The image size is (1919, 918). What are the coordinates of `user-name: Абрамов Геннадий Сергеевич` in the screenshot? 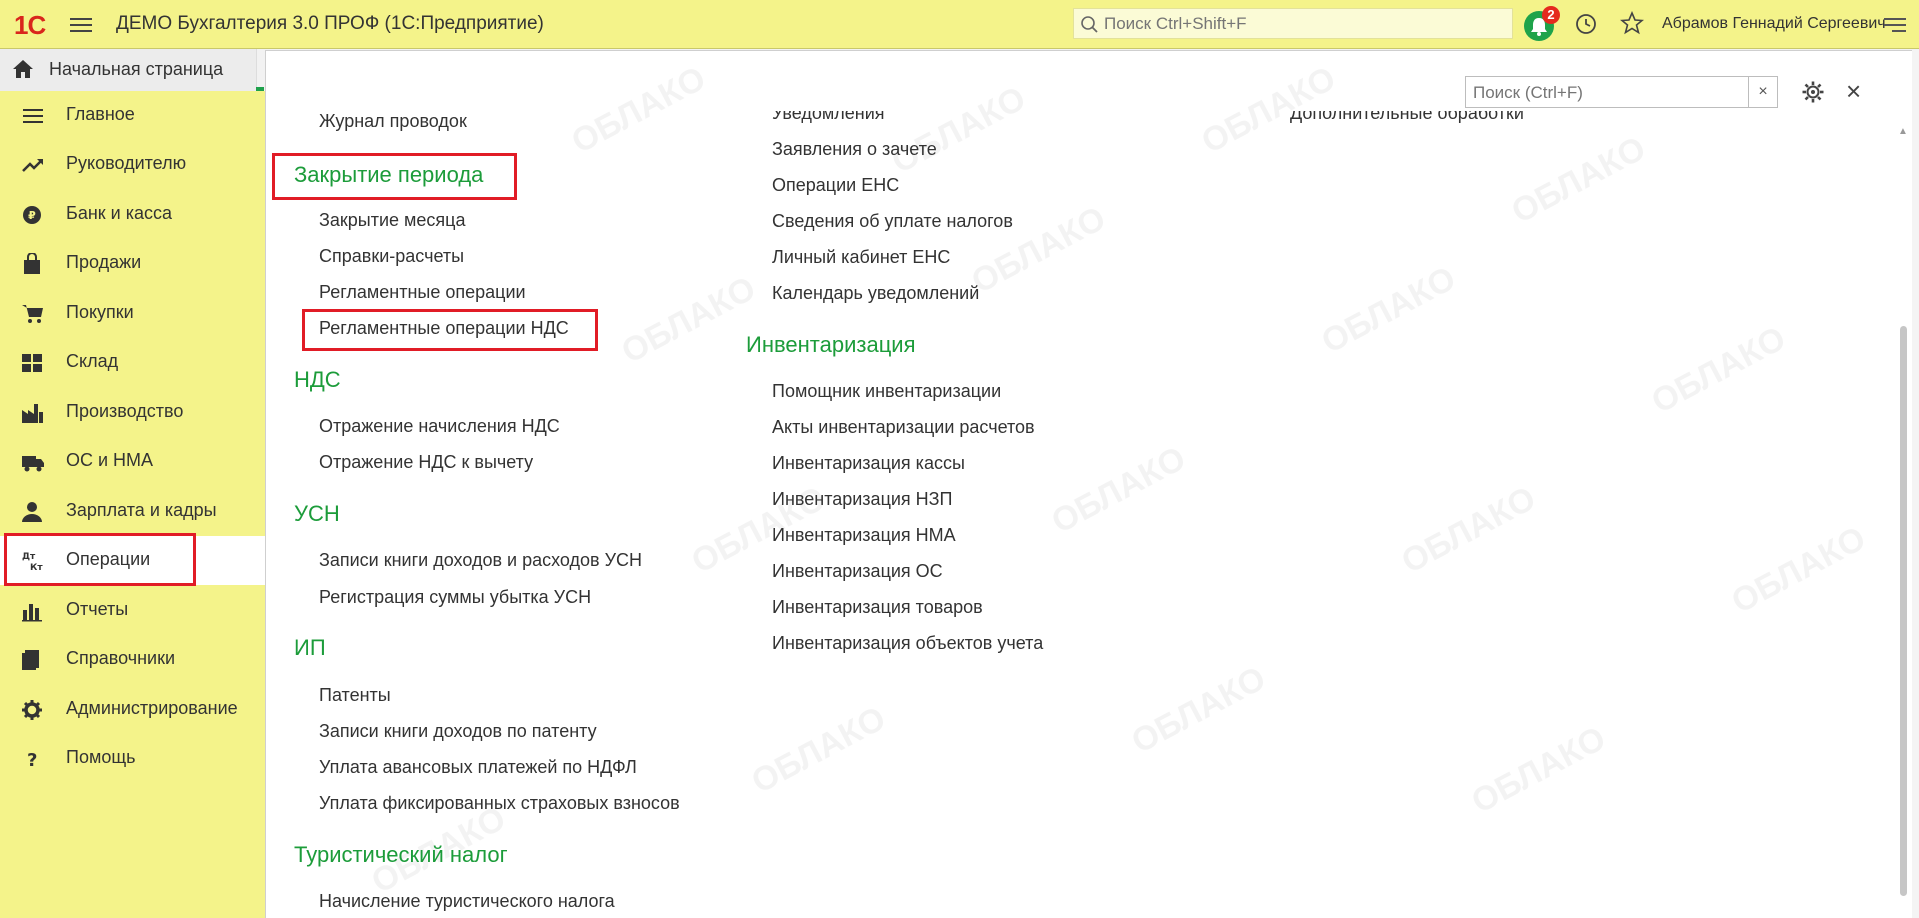 It's located at (1774, 24).